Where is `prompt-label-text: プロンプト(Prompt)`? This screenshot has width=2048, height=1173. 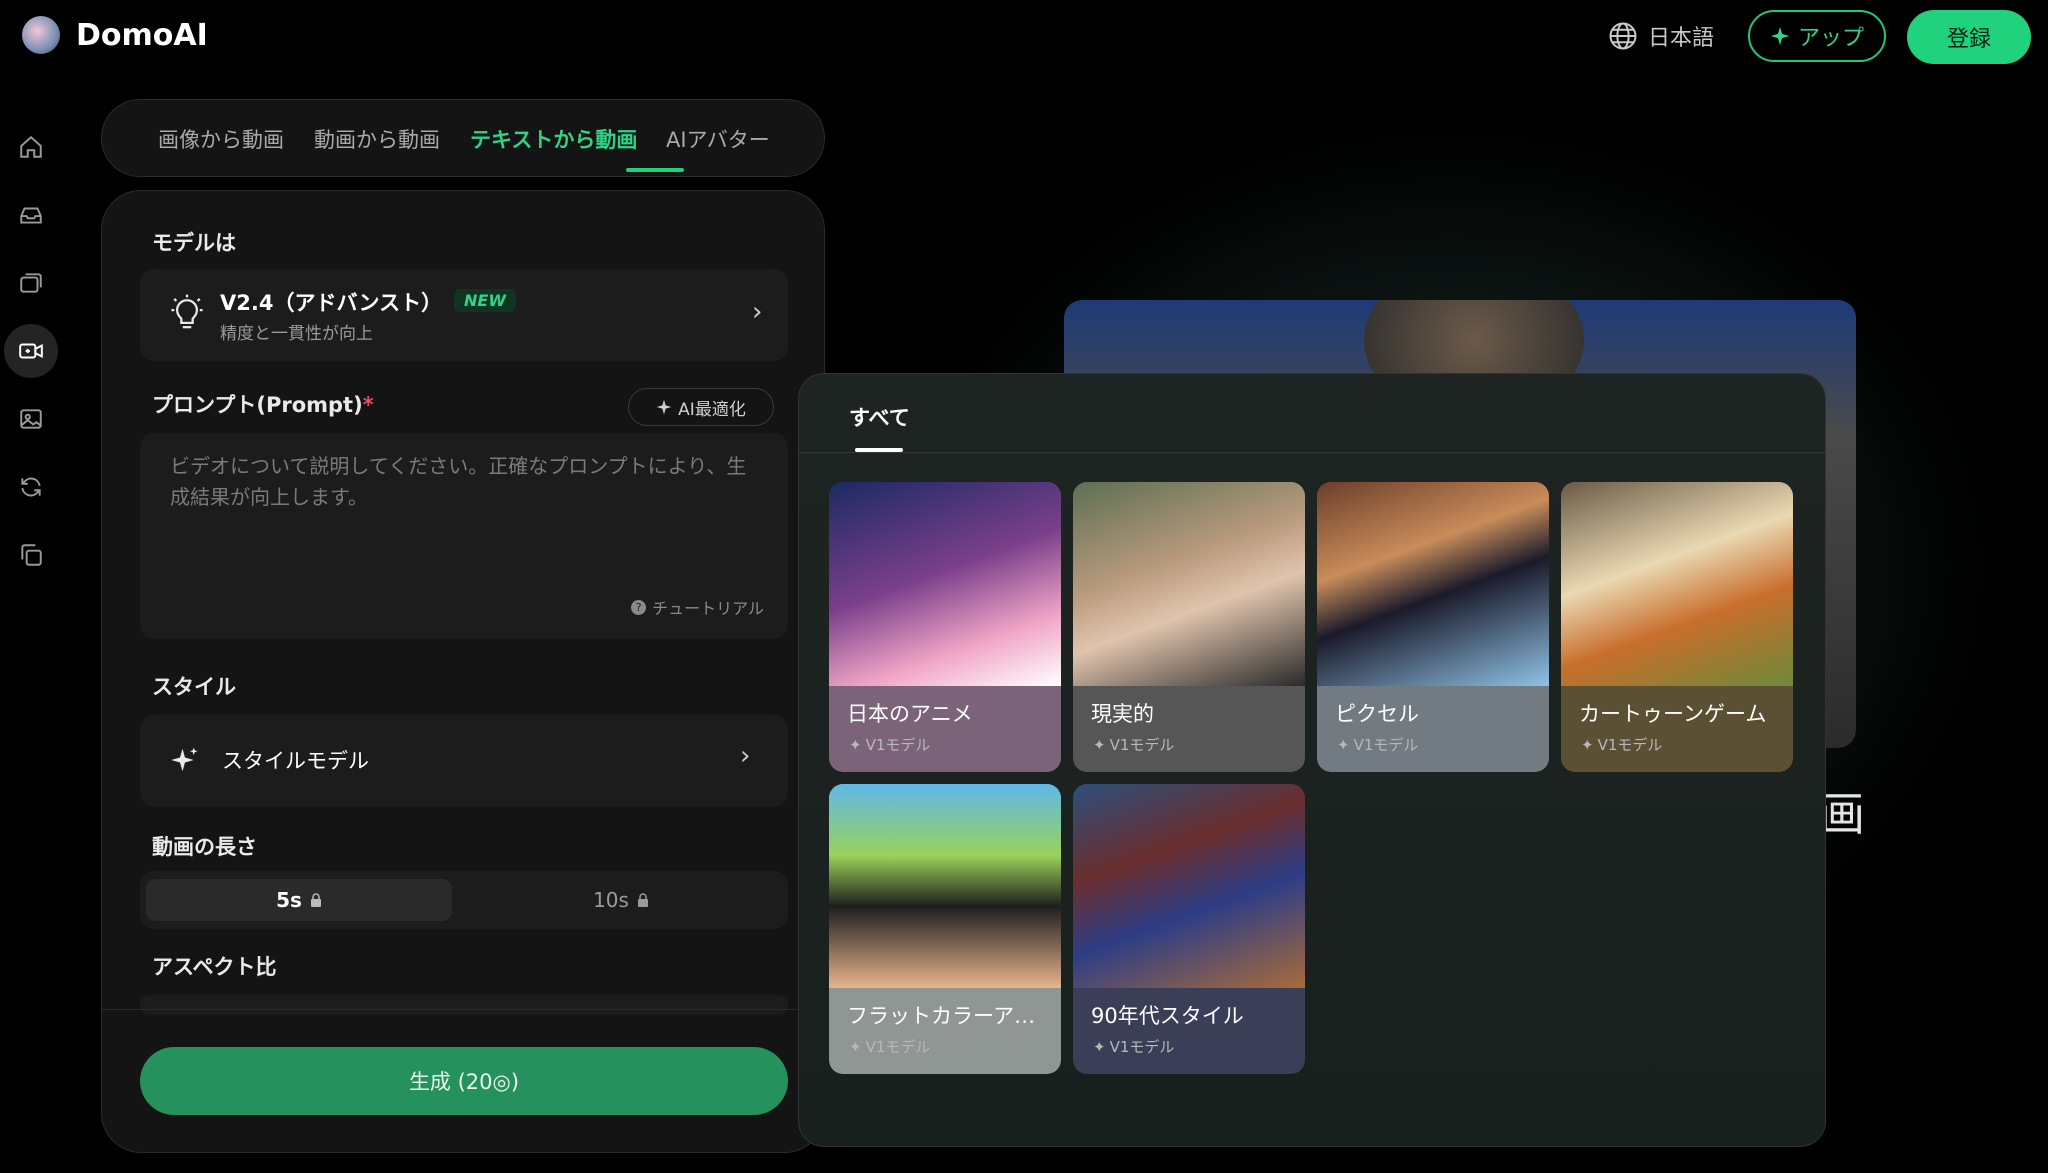 prompt-label-text: プロンプト(Prompt) is located at coordinates (257, 405).